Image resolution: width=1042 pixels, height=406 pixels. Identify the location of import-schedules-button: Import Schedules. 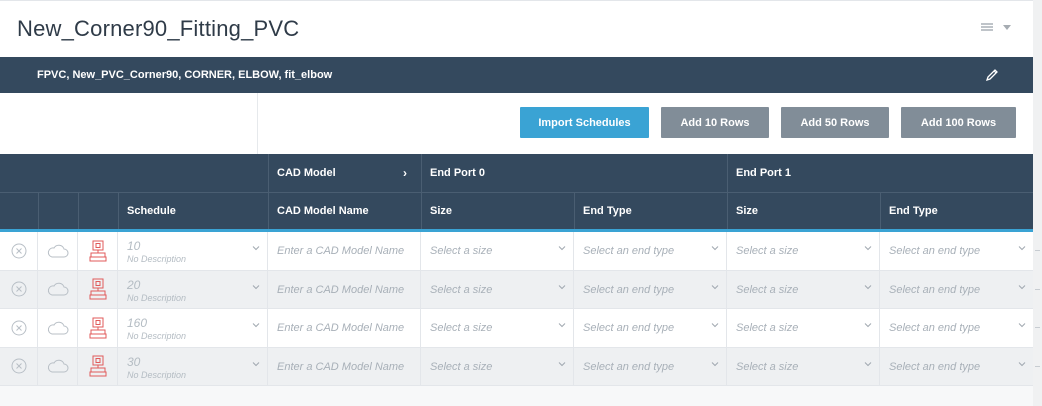
(584, 122).